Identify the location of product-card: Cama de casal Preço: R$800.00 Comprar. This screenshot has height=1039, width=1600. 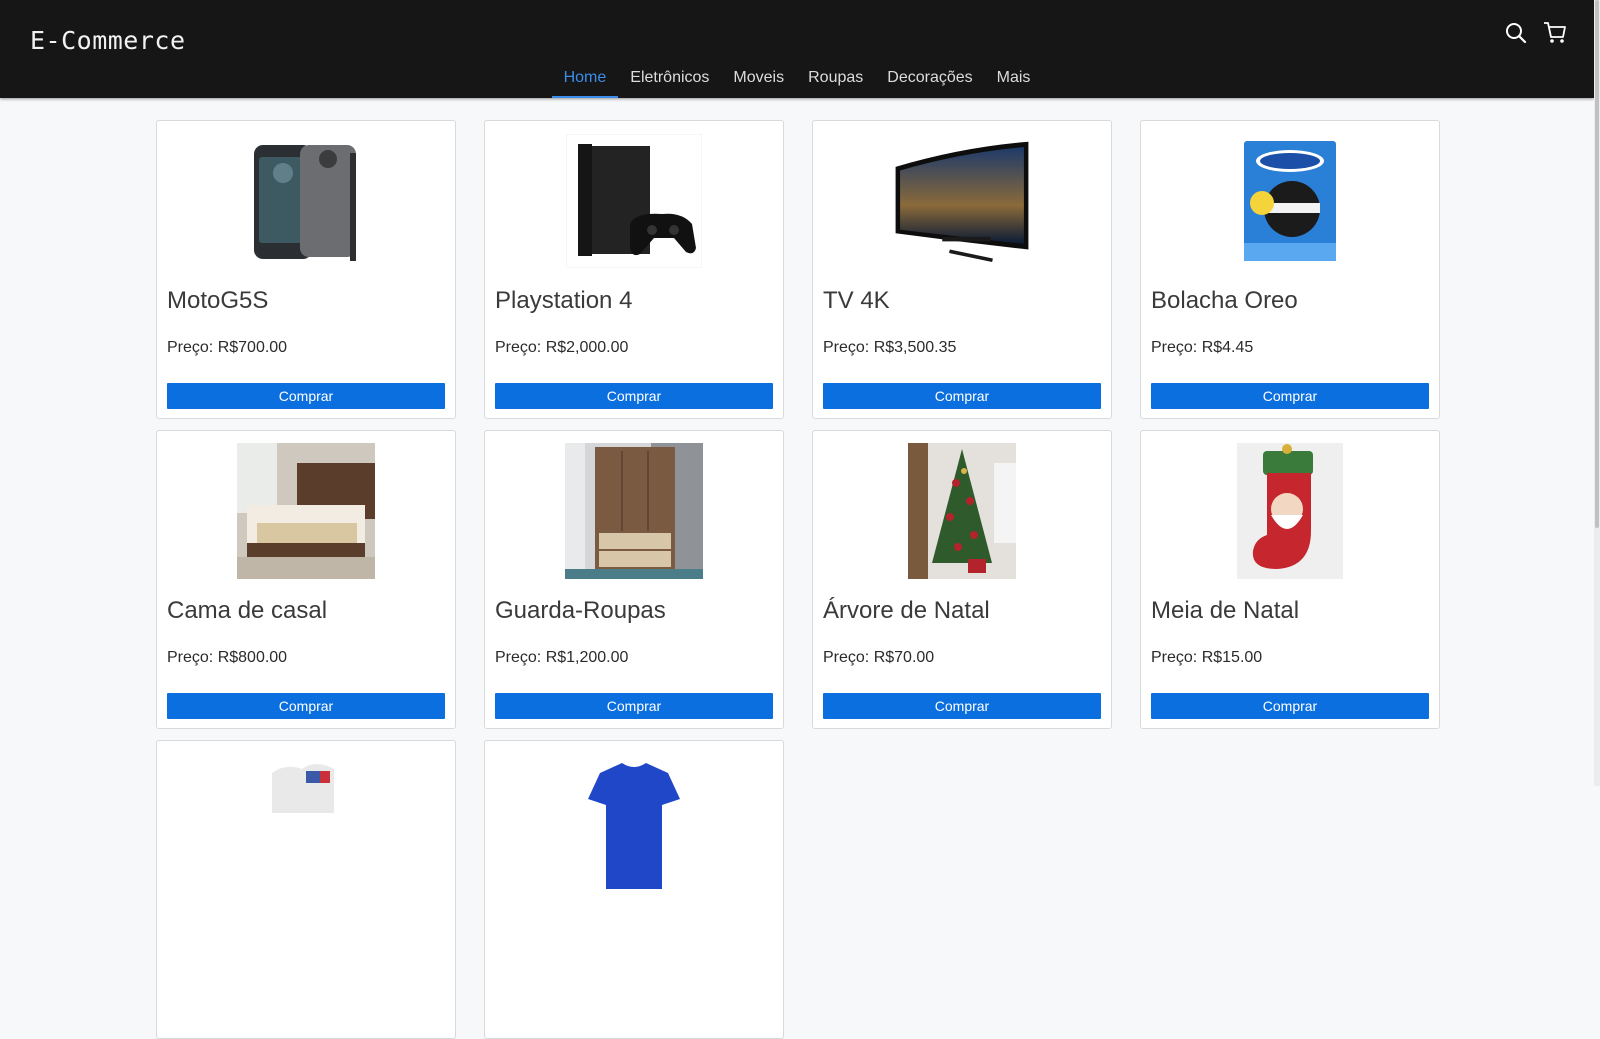
(306, 579).